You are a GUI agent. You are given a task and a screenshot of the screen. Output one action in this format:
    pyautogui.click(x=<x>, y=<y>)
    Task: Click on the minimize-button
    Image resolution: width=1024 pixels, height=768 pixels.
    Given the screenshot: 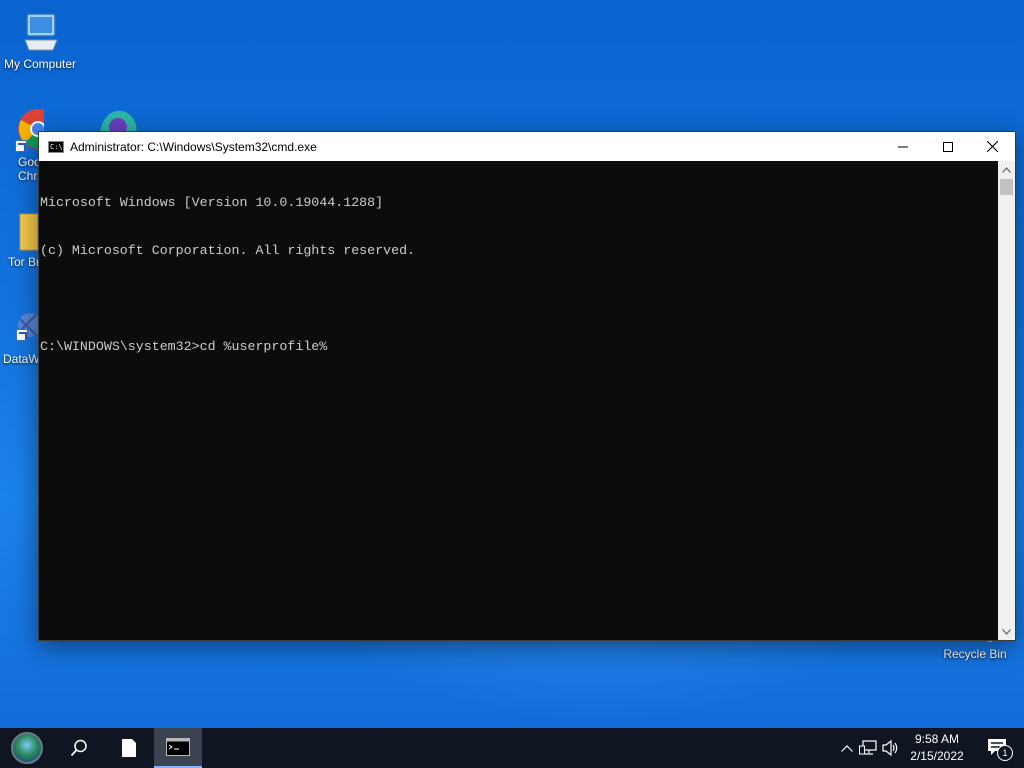 What is the action you would take?
    pyautogui.click(x=902, y=146)
    